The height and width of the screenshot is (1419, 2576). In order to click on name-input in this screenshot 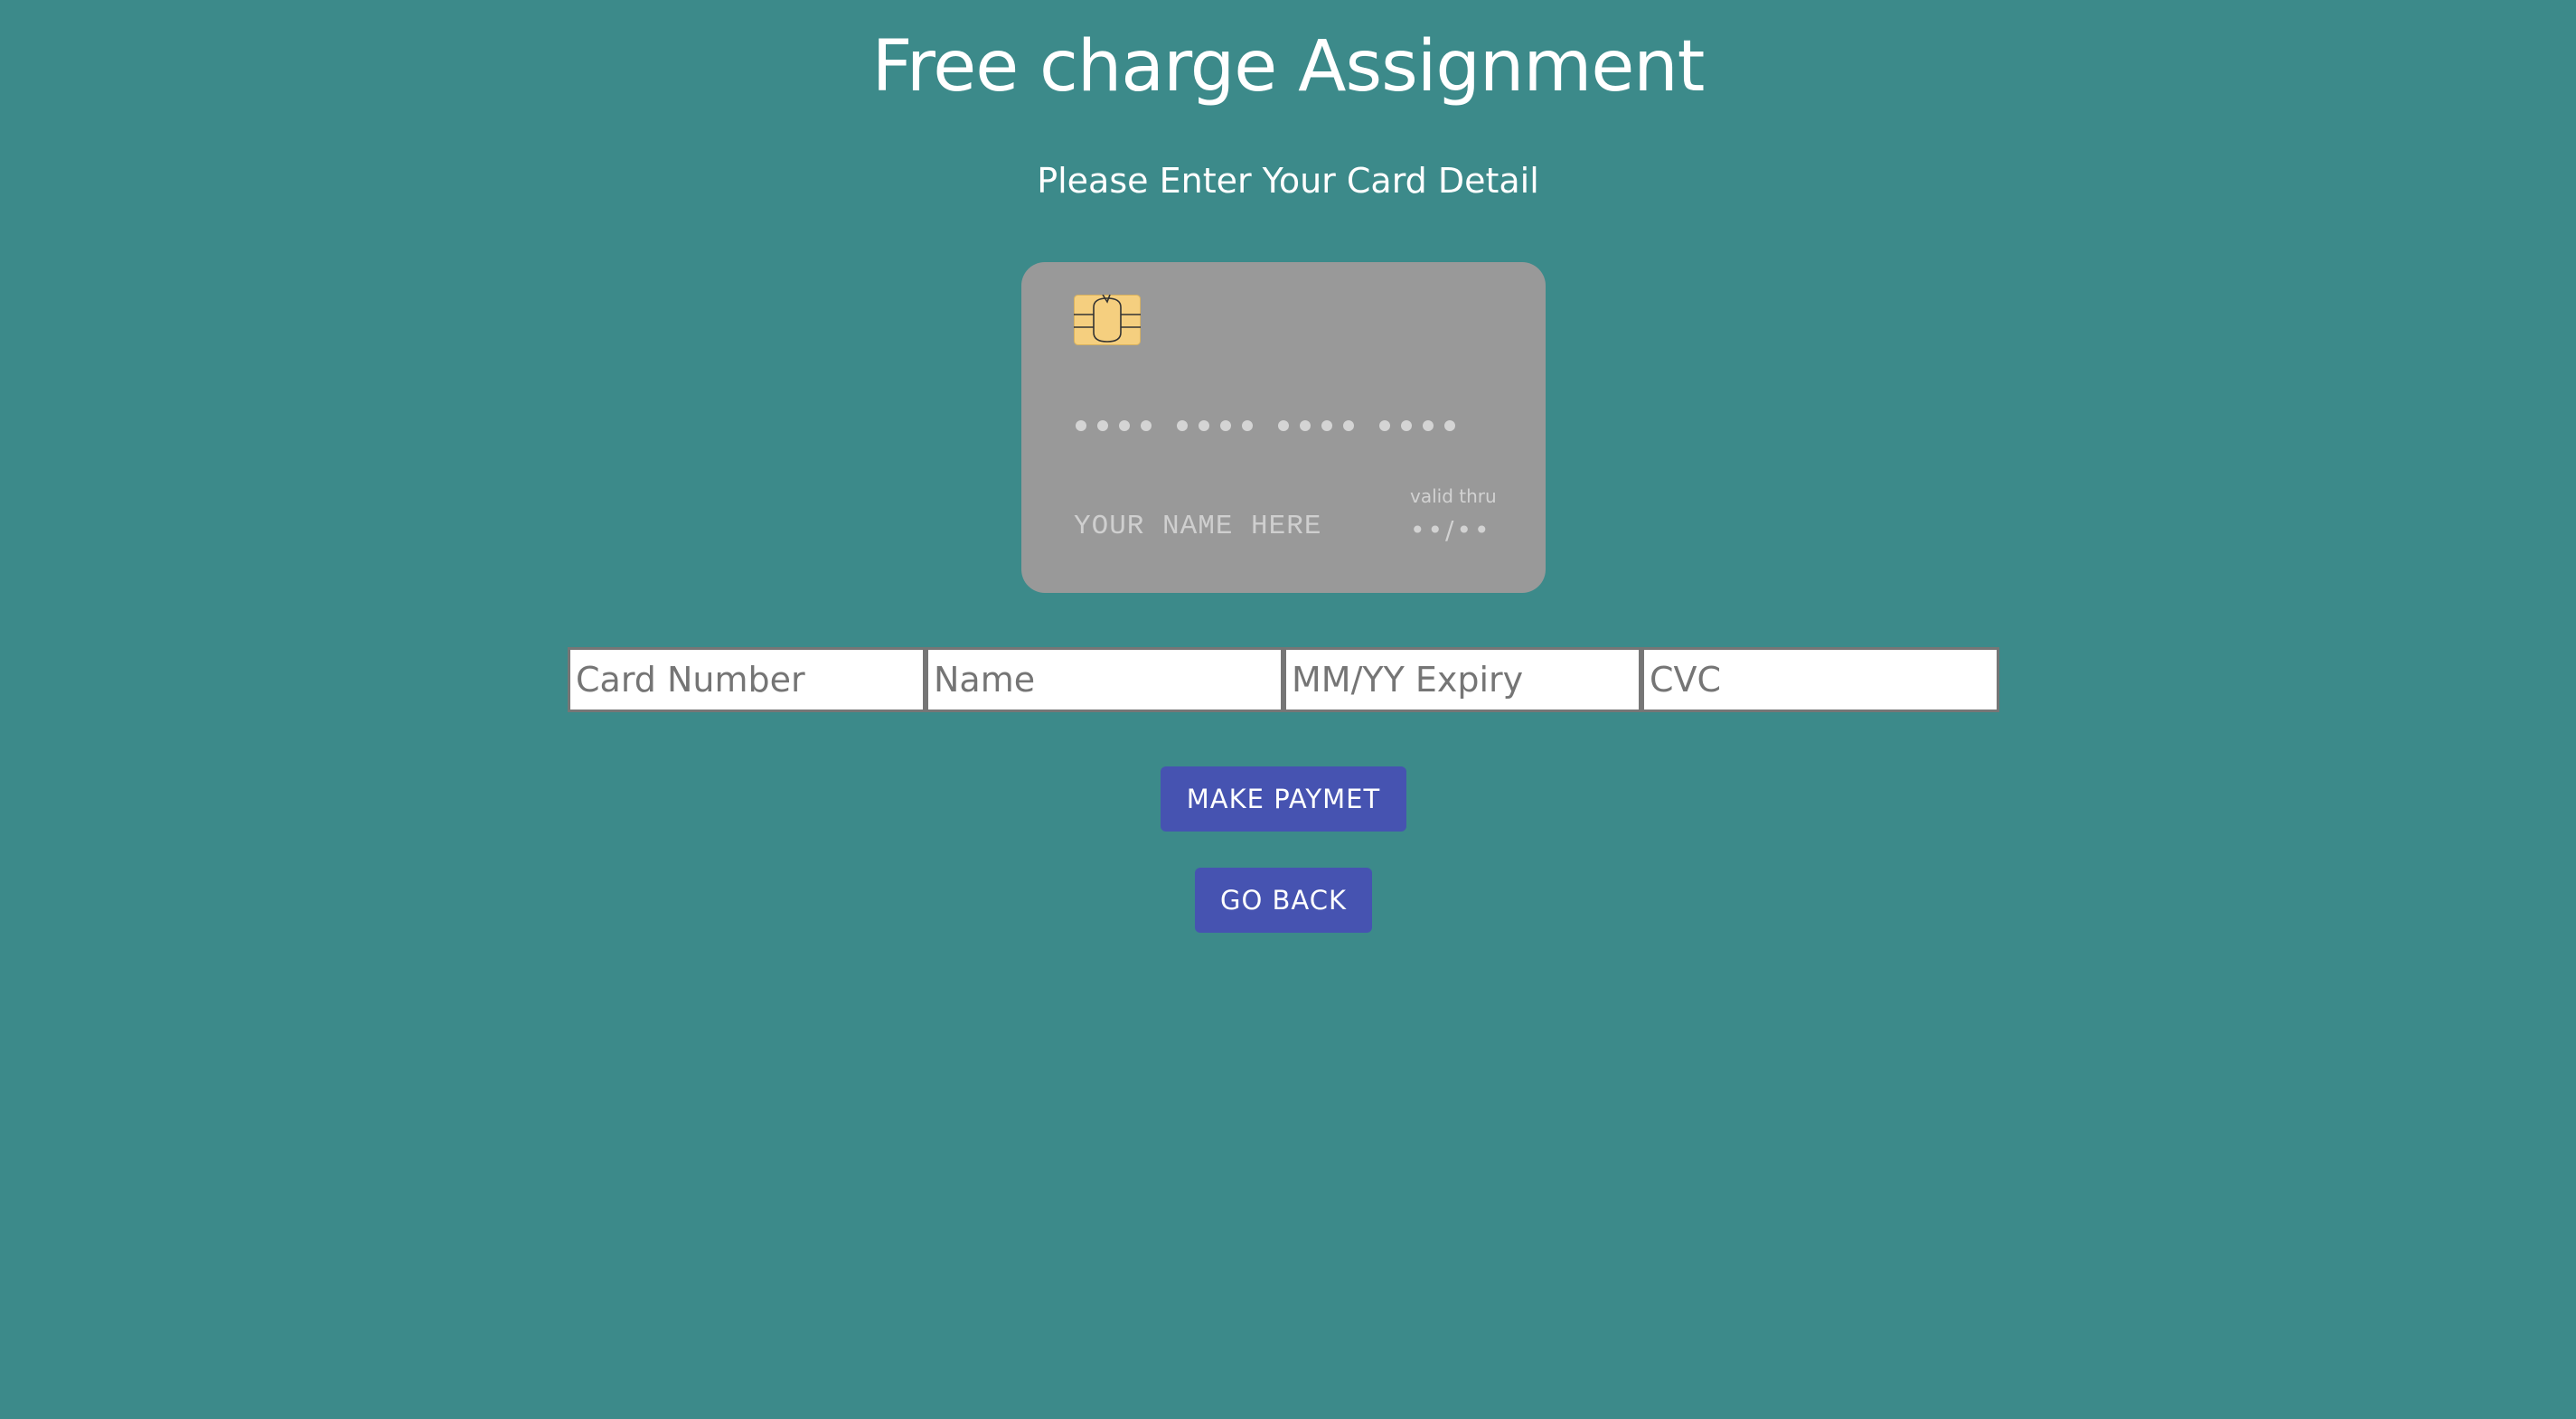, I will do `click(1104, 679)`.